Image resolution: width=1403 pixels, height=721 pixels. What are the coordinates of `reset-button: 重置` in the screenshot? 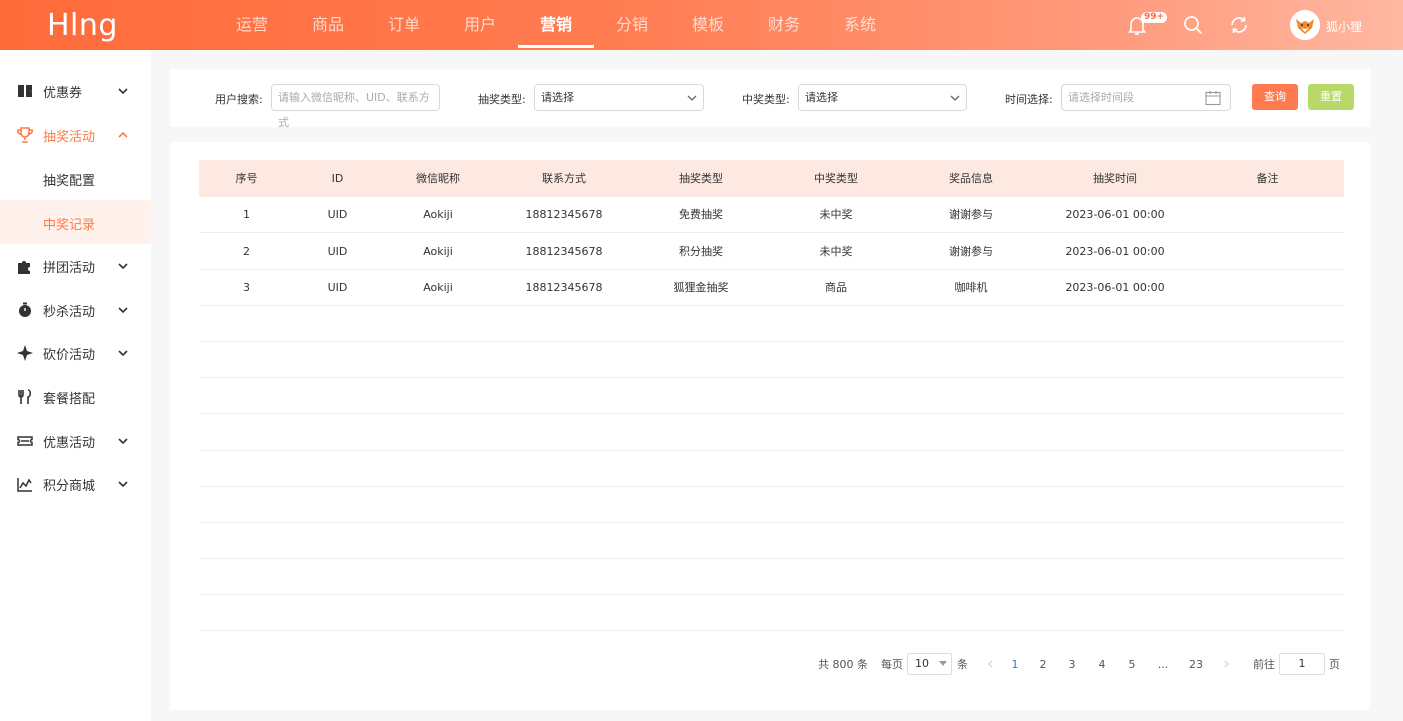 It's located at (1331, 97).